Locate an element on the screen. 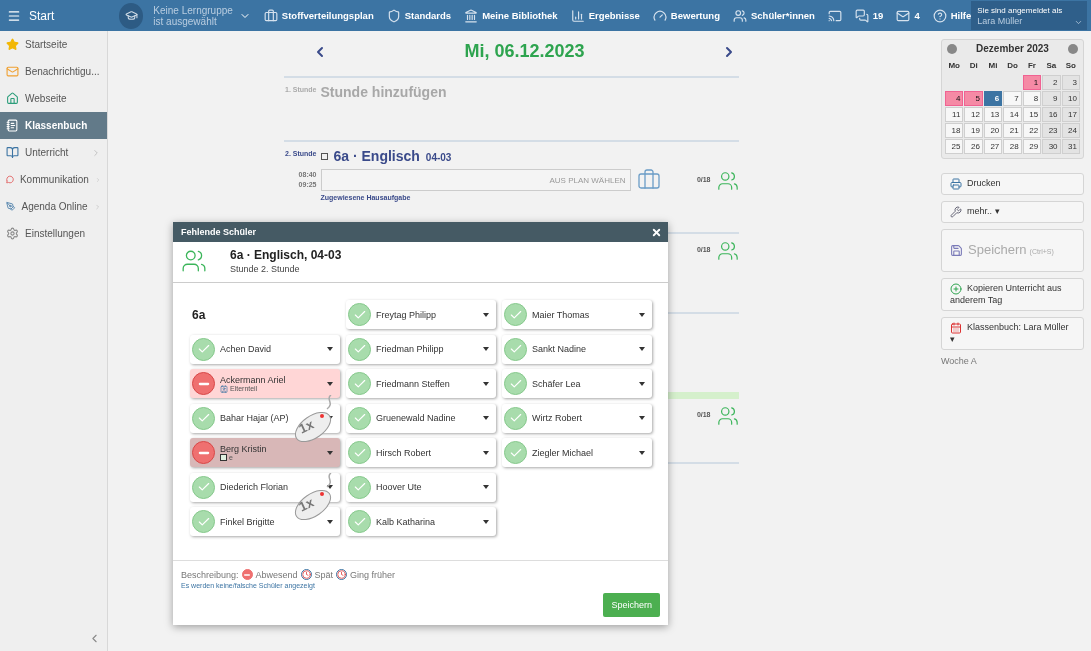 Image resolution: width=1091 pixels, height=651 pixels. next-month-button is located at coordinates (1073, 48).